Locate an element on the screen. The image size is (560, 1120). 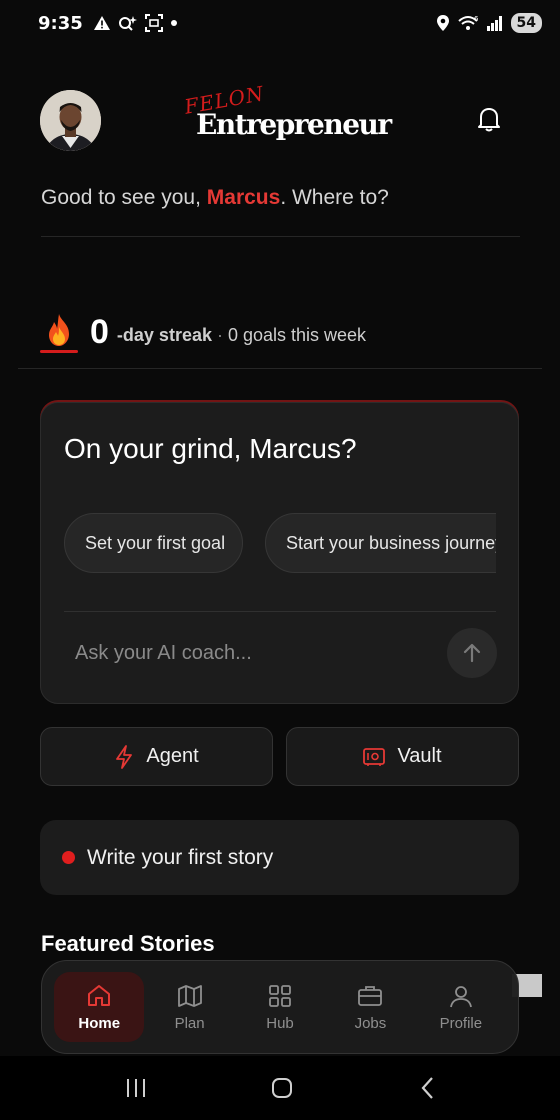
home-system-button is located at coordinates (282, 1088).